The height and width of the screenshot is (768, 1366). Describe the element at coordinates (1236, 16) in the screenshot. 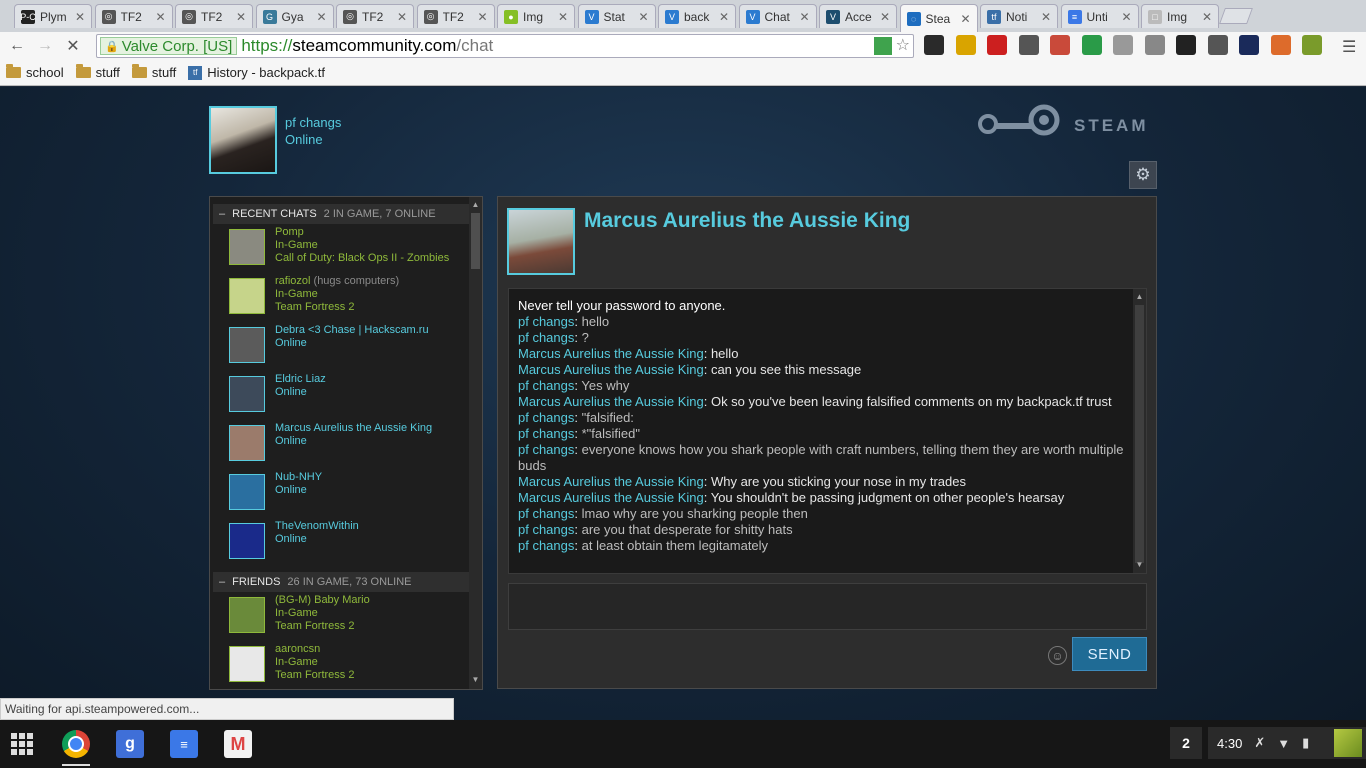

I see `new-tab-button` at that location.